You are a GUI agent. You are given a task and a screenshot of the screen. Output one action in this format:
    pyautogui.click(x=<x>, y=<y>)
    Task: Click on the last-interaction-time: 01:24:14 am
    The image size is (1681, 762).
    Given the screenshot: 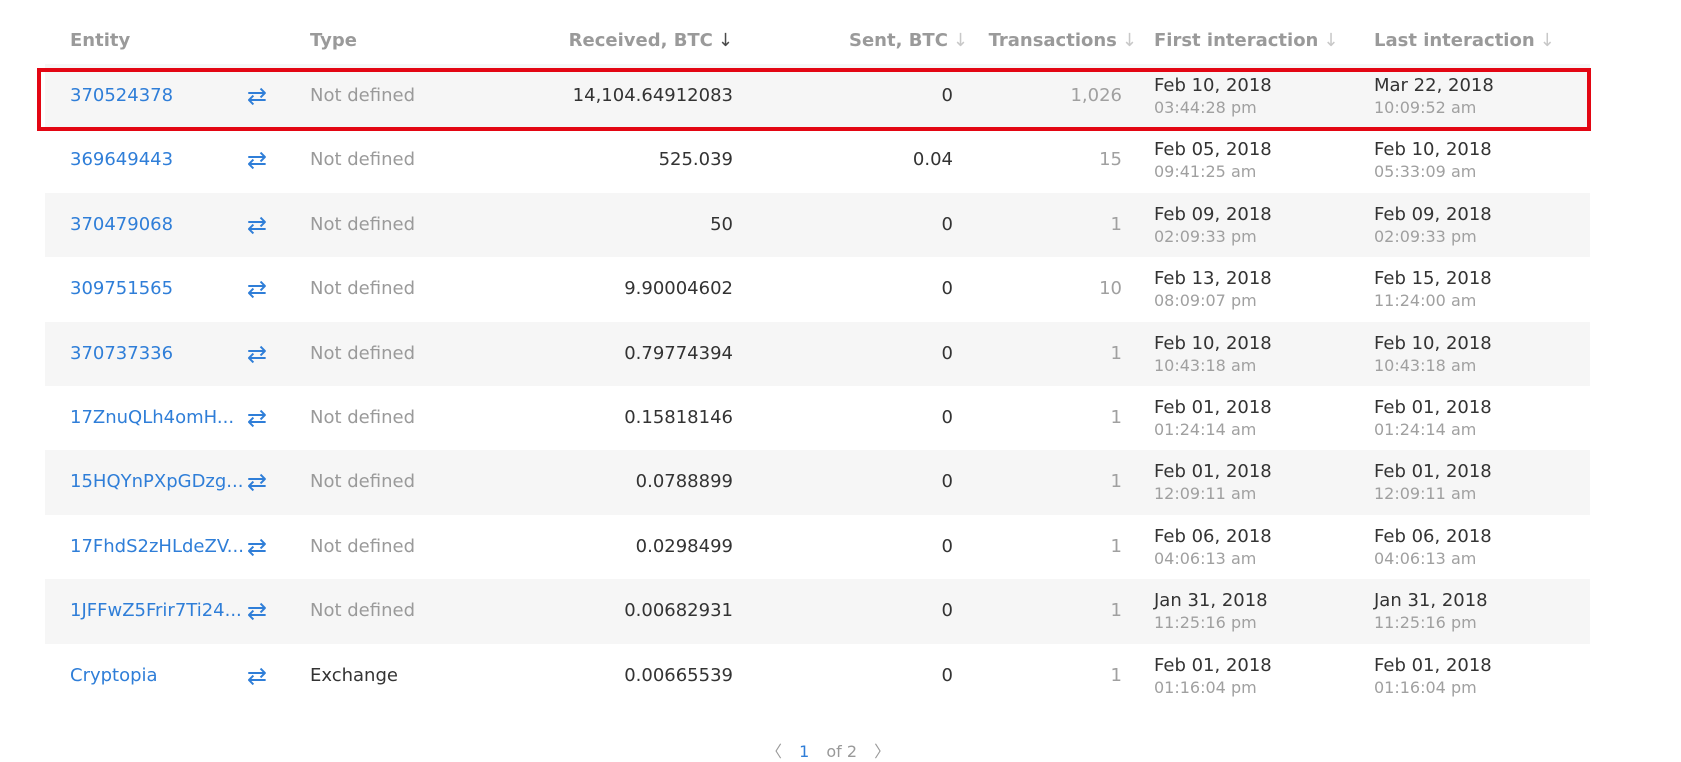 What is the action you would take?
    pyautogui.click(x=1425, y=429)
    